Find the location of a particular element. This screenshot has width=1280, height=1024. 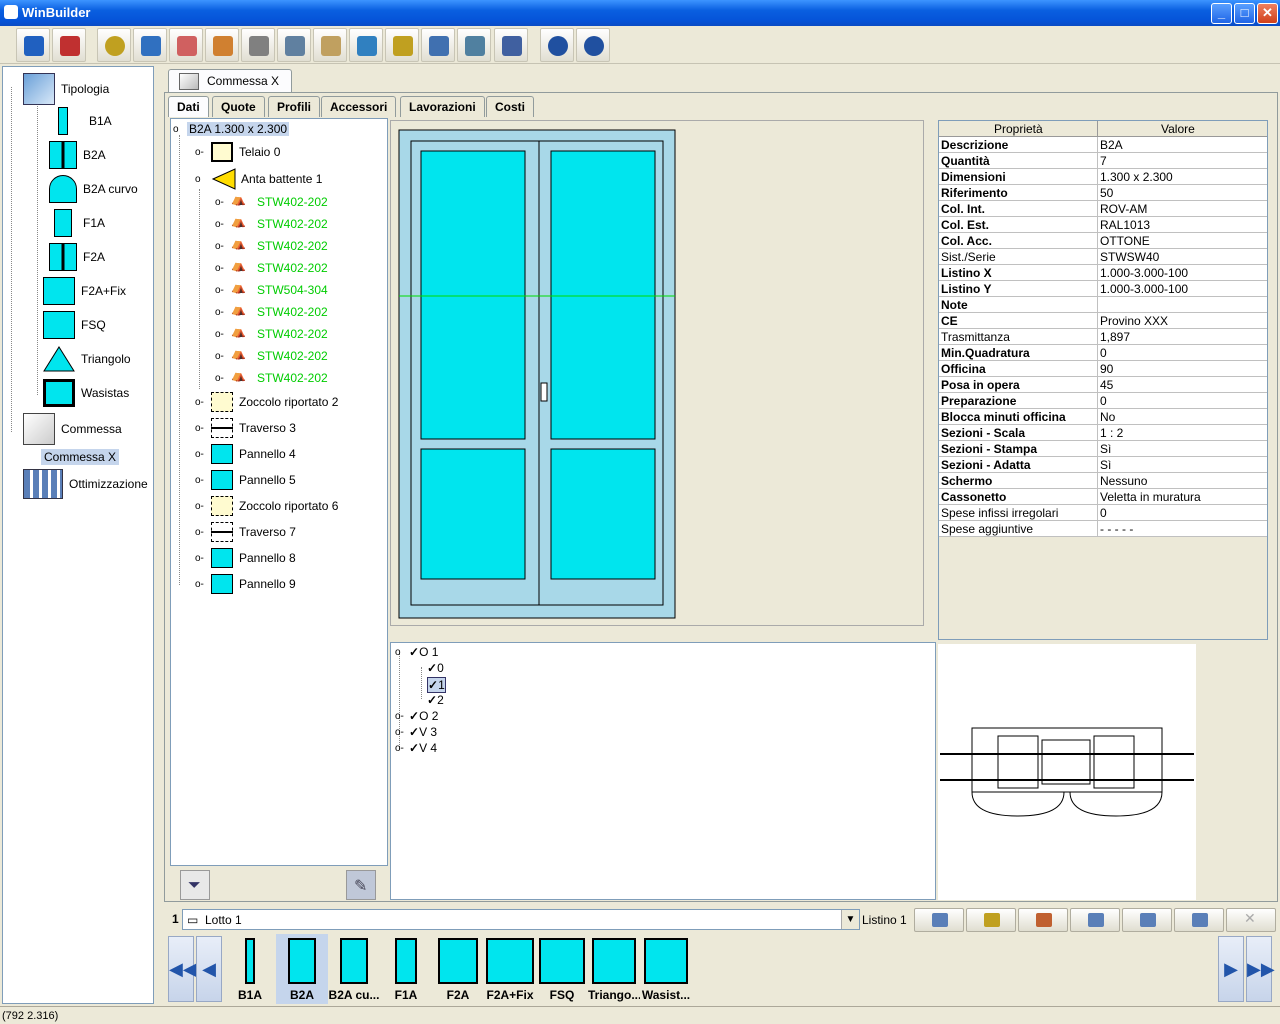

property-row: CE Provino XXX is located at coordinates (1103, 321).